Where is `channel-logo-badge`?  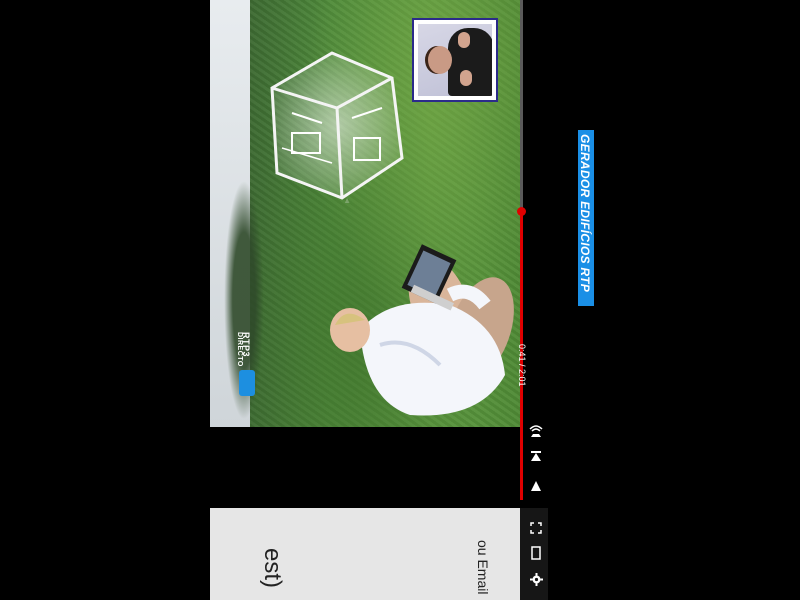
channel-logo-badge is located at coordinates (247, 383).